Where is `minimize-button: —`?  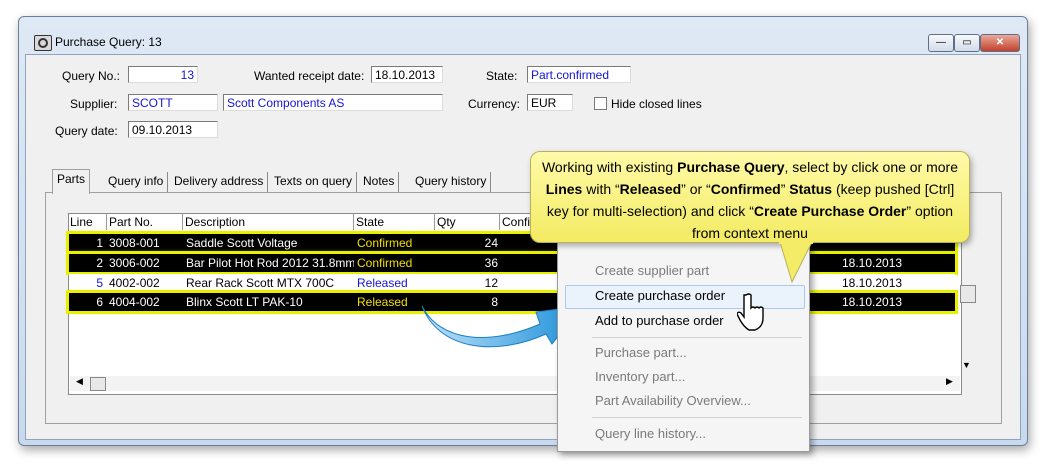
minimize-button: — is located at coordinates (941, 43).